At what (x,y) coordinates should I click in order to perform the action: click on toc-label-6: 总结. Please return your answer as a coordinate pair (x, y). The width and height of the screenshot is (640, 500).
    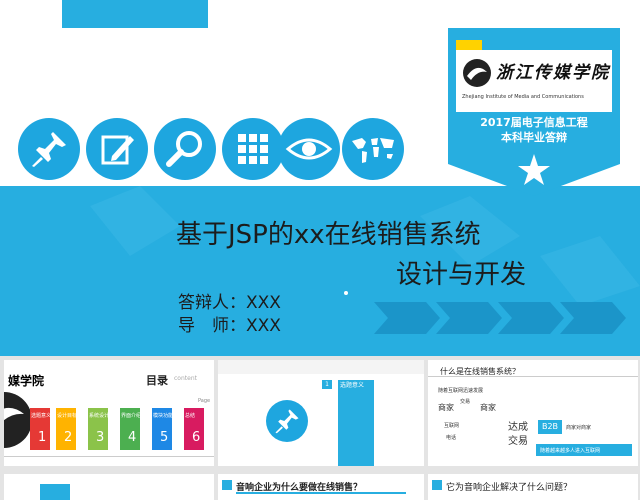
    Looking at the image, I should click on (190, 416).